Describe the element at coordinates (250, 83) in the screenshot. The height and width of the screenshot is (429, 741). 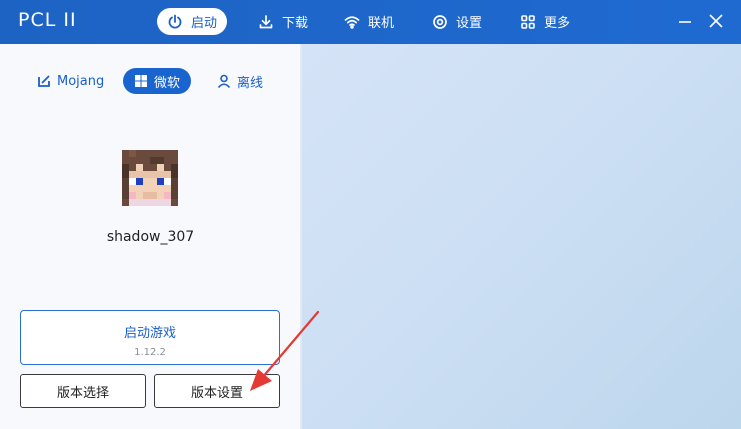
I see `tab-offline-label: 离线` at that location.